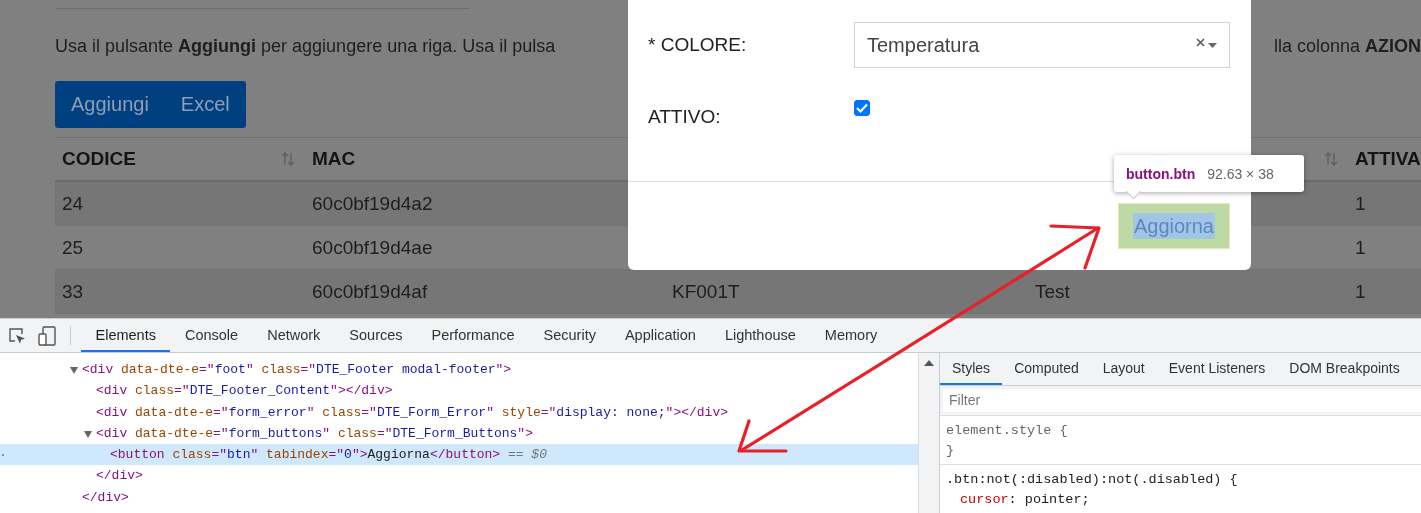  Describe the element at coordinates (698, 45) in the screenshot. I see `field-label: * COLORE:` at that location.